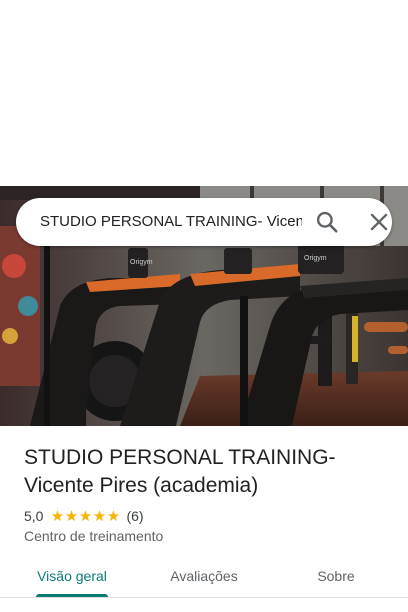 The height and width of the screenshot is (612, 408). I want to click on search-icon, so click(327, 222).